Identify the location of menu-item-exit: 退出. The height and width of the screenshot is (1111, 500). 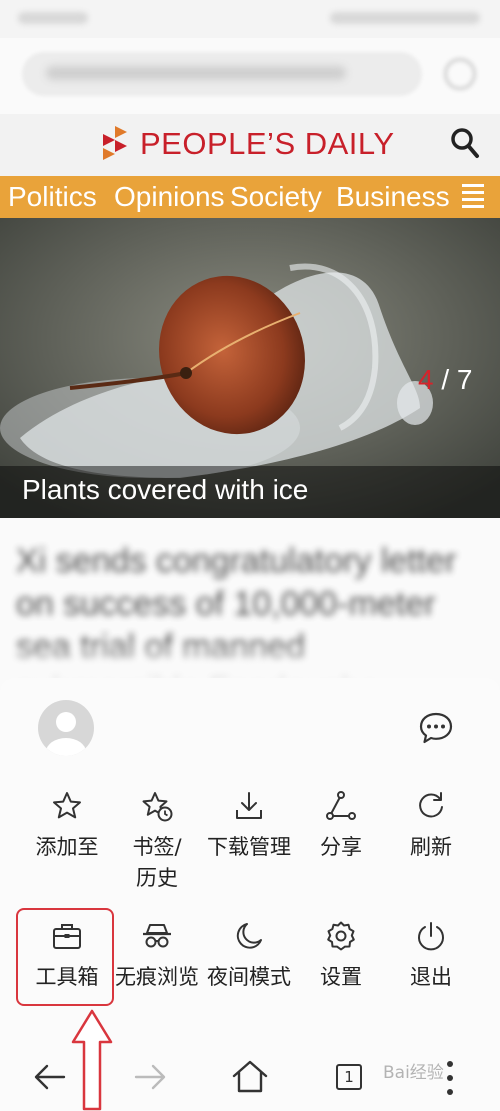
(431, 956).